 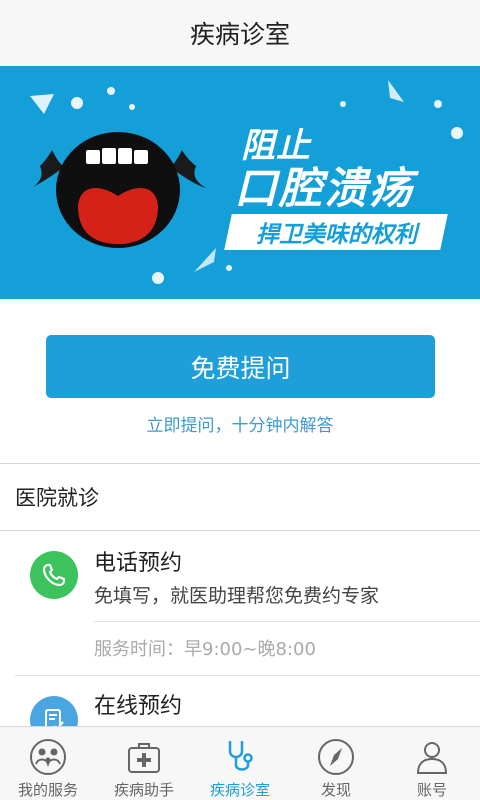 I want to click on form-check-icon, so click(x=54, y=711).